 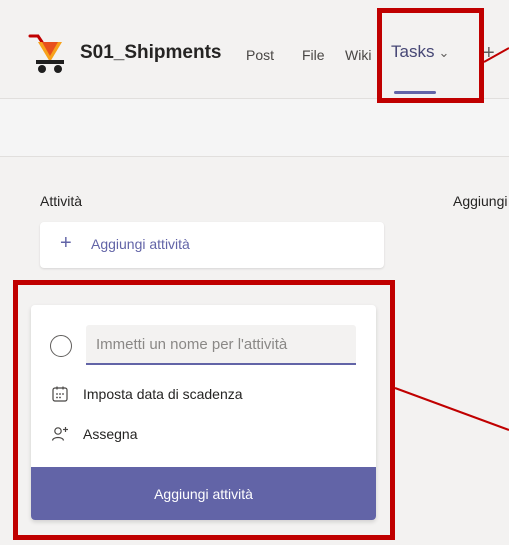 I want to click on tab-wiki: Wiki, so click(x=358, y=55).